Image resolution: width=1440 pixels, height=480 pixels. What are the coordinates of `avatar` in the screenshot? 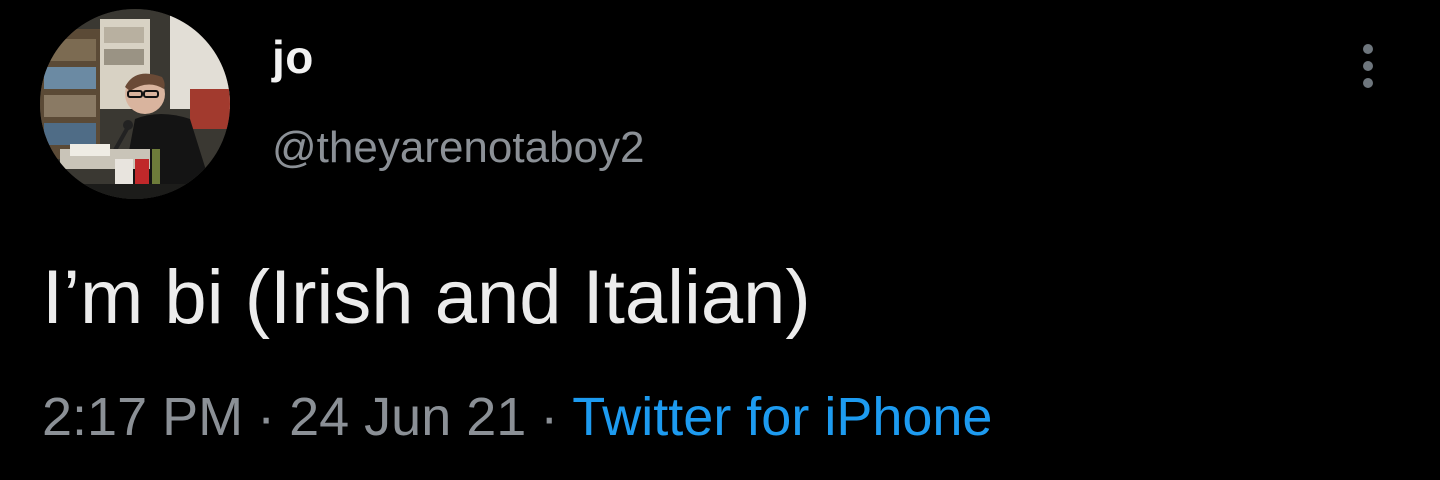 It's located at (135, 104).